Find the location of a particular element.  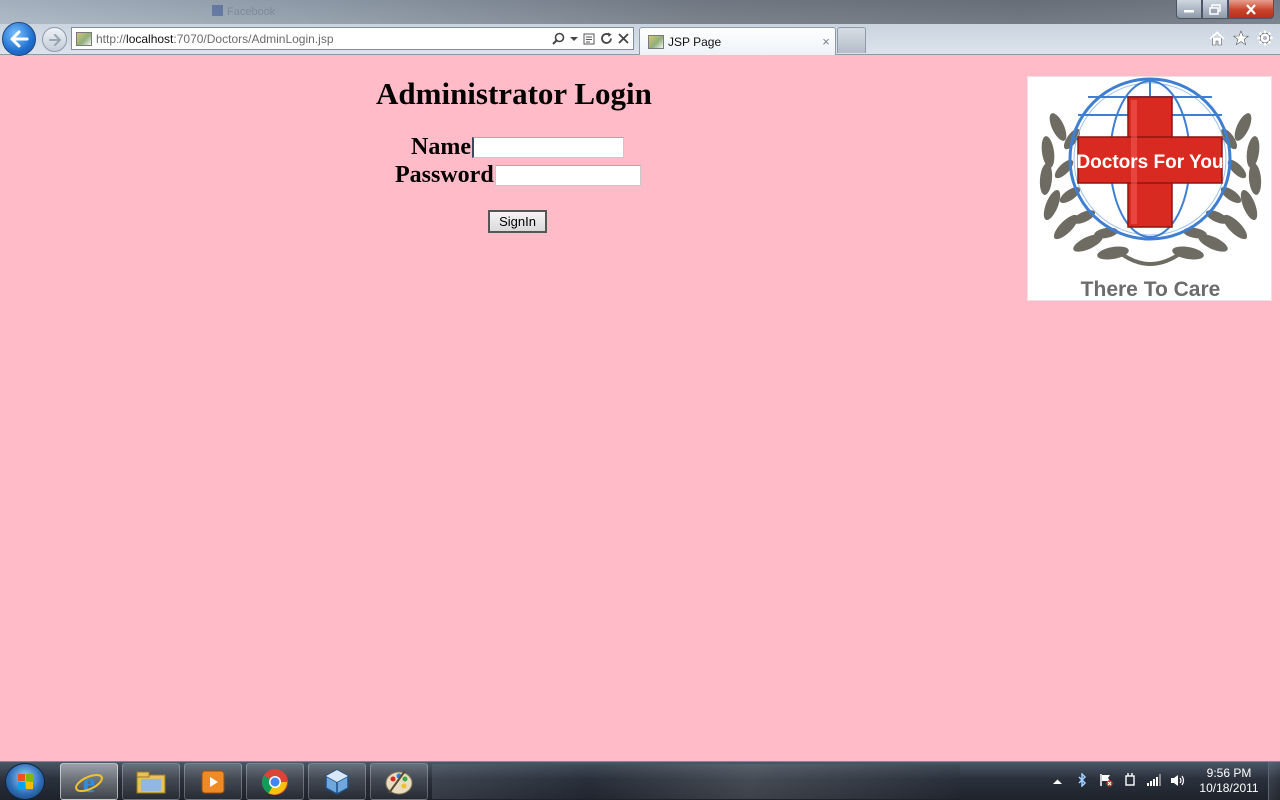

forward-arrow-icon is located at coordinates (54, 39).